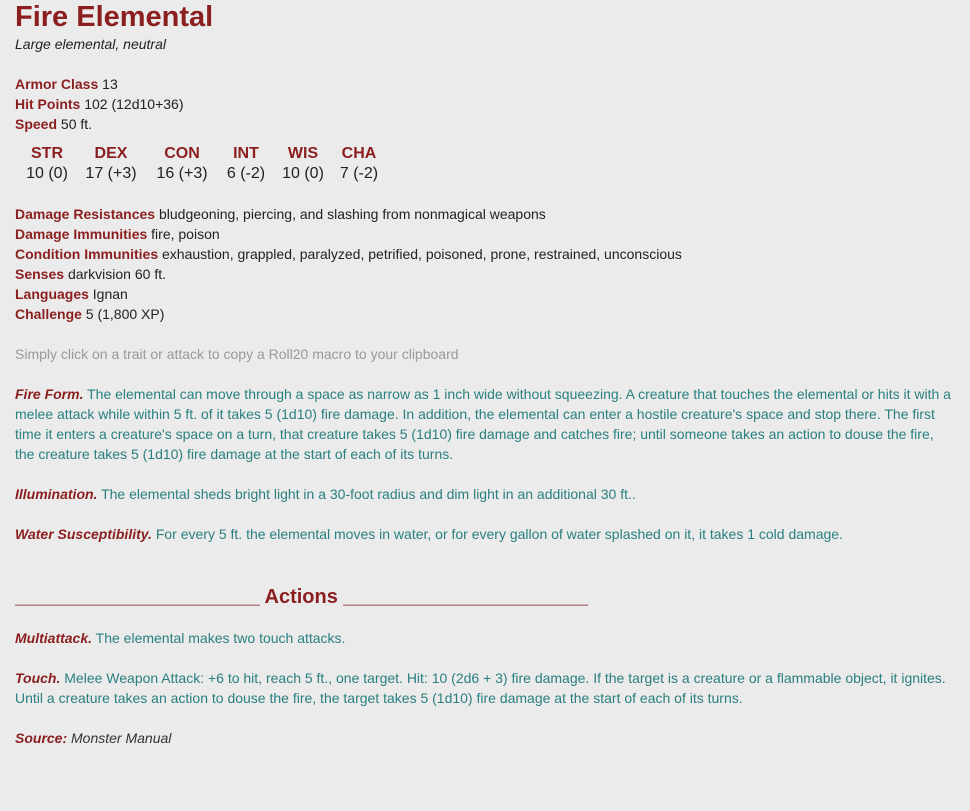 The height and width of the screenshot is (811, 970). What do you see at coordinates (41, 738) in the screenshot?
I see `source-label: Source:` at bounding box center [41, 738].